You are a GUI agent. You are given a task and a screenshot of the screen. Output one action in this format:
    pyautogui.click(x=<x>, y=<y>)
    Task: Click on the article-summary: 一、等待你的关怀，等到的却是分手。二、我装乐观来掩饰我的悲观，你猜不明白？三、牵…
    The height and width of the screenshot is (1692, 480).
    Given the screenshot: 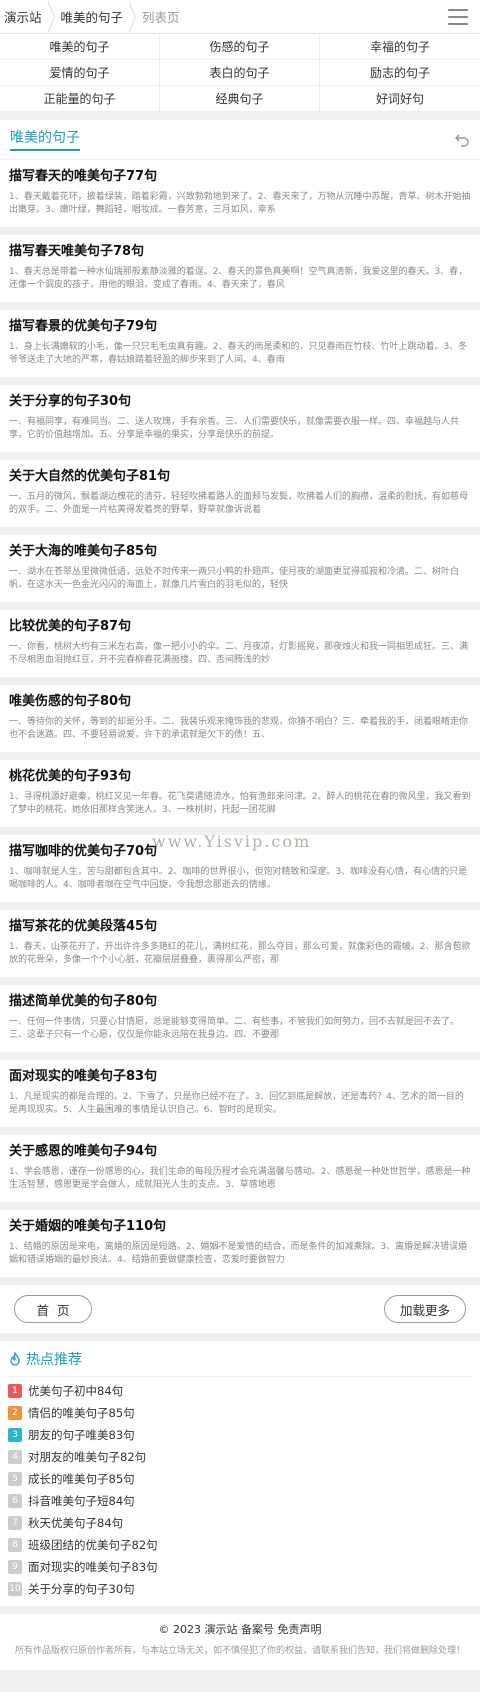 What is the action you would take?
    pyautogui.click(x=239, y=728)
    